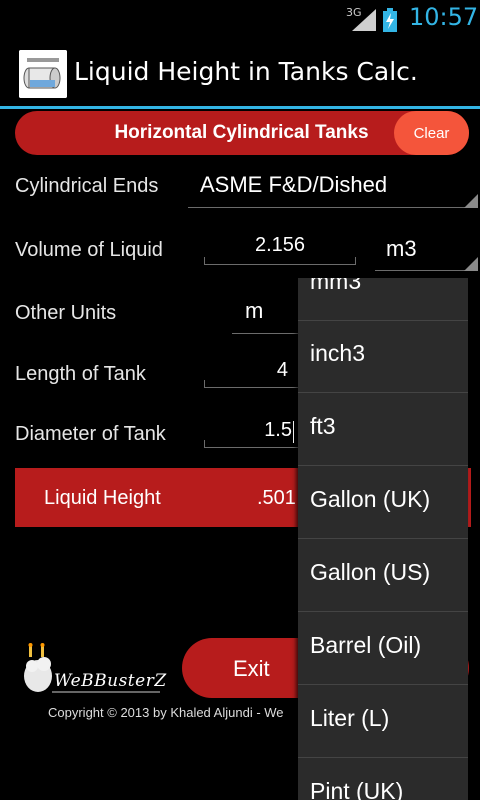  What do you see at coordinates (166, 712) in the screenshot?
I see `copyright-text: Copyright © 2013 by Khaled Aljundi - We` at bounding box center [166, 712].